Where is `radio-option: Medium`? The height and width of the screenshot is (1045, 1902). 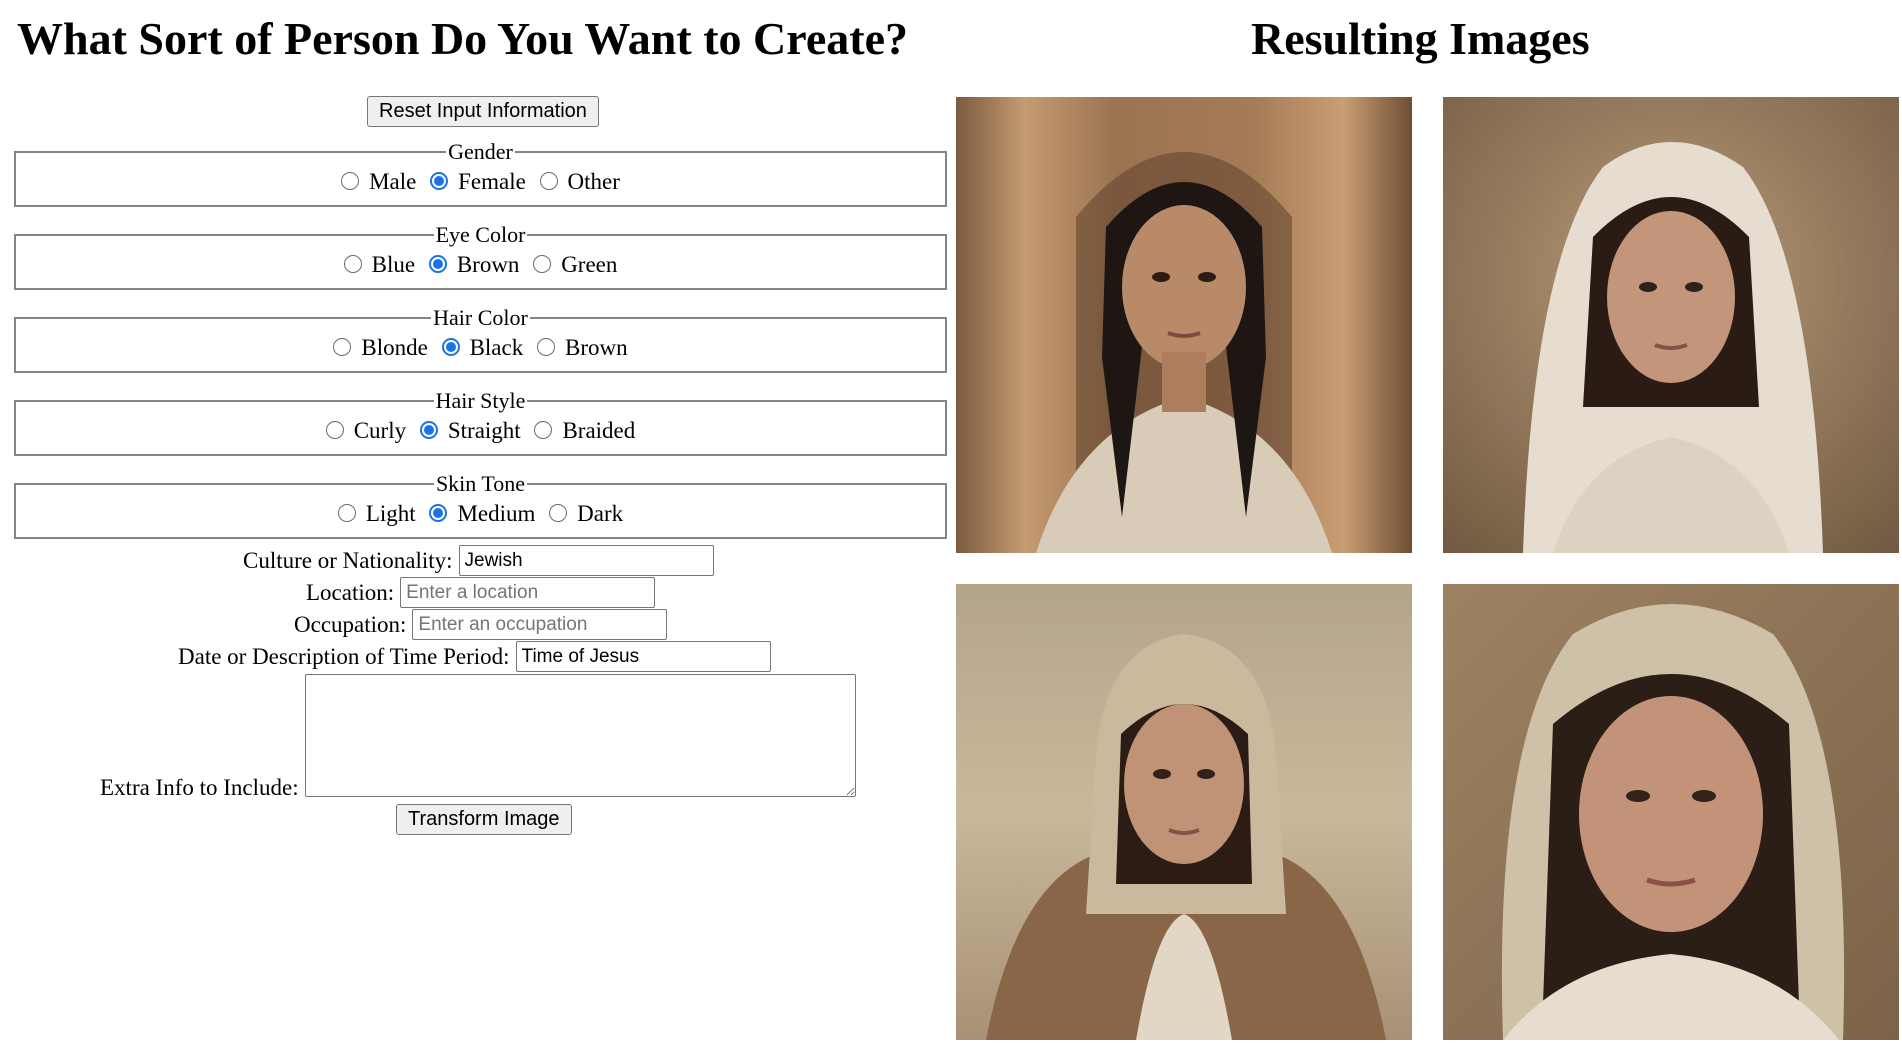 radio-option: Medium is located at coordinates (482, 514).